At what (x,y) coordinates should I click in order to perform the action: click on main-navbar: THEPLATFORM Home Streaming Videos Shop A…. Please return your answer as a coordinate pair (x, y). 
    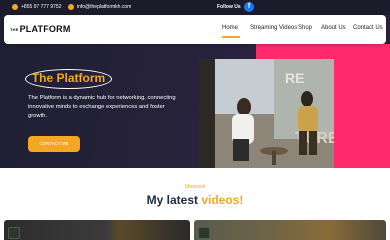
    Looking at the image, I should click on (195, 29).